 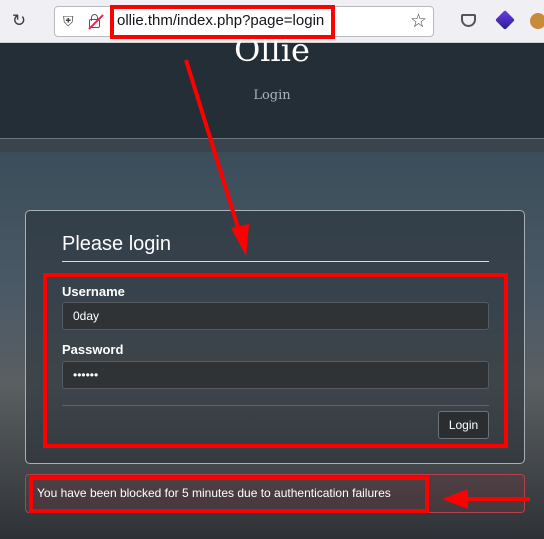 I want to click on insecure-lock-icon, so click(x=95, y=22).